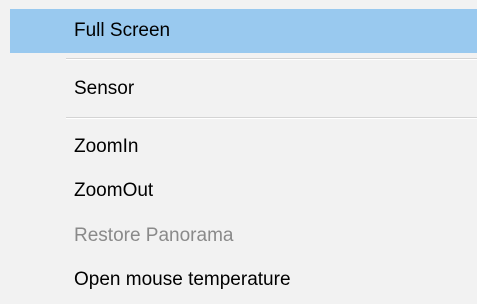 The height and width of the screenshot is (304, 477). Describe the element at coordinates (243, 236) in the screenshot. I see `menu-item-restore-panorama: Restore Panorama` at that location.